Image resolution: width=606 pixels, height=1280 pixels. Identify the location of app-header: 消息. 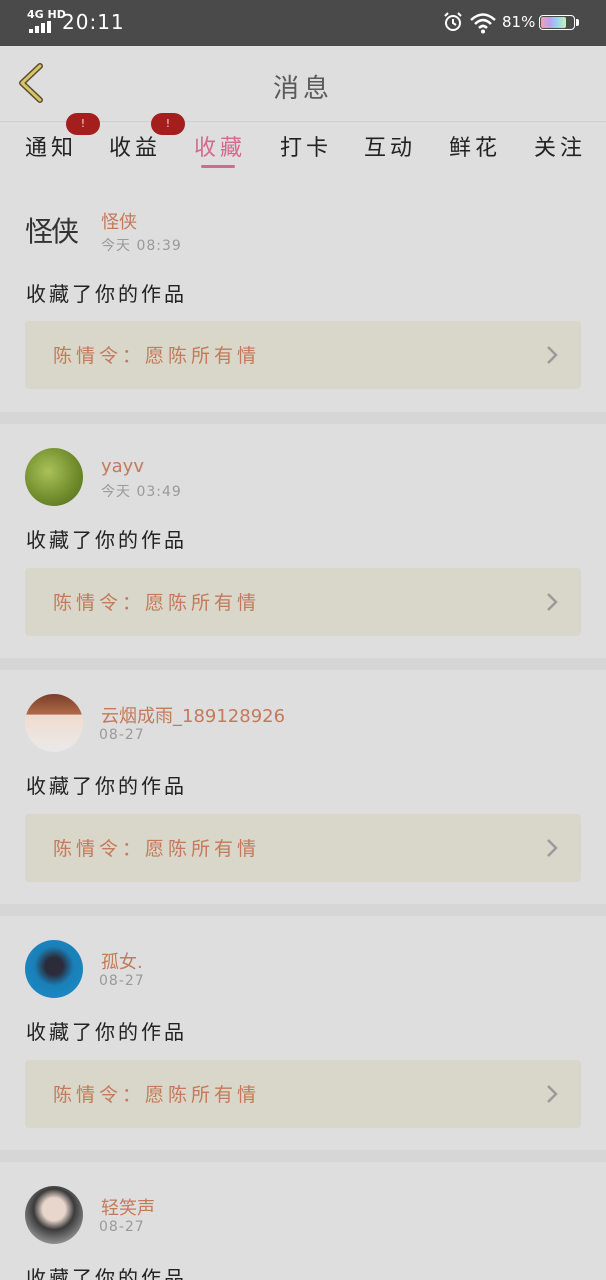
(303, 84).